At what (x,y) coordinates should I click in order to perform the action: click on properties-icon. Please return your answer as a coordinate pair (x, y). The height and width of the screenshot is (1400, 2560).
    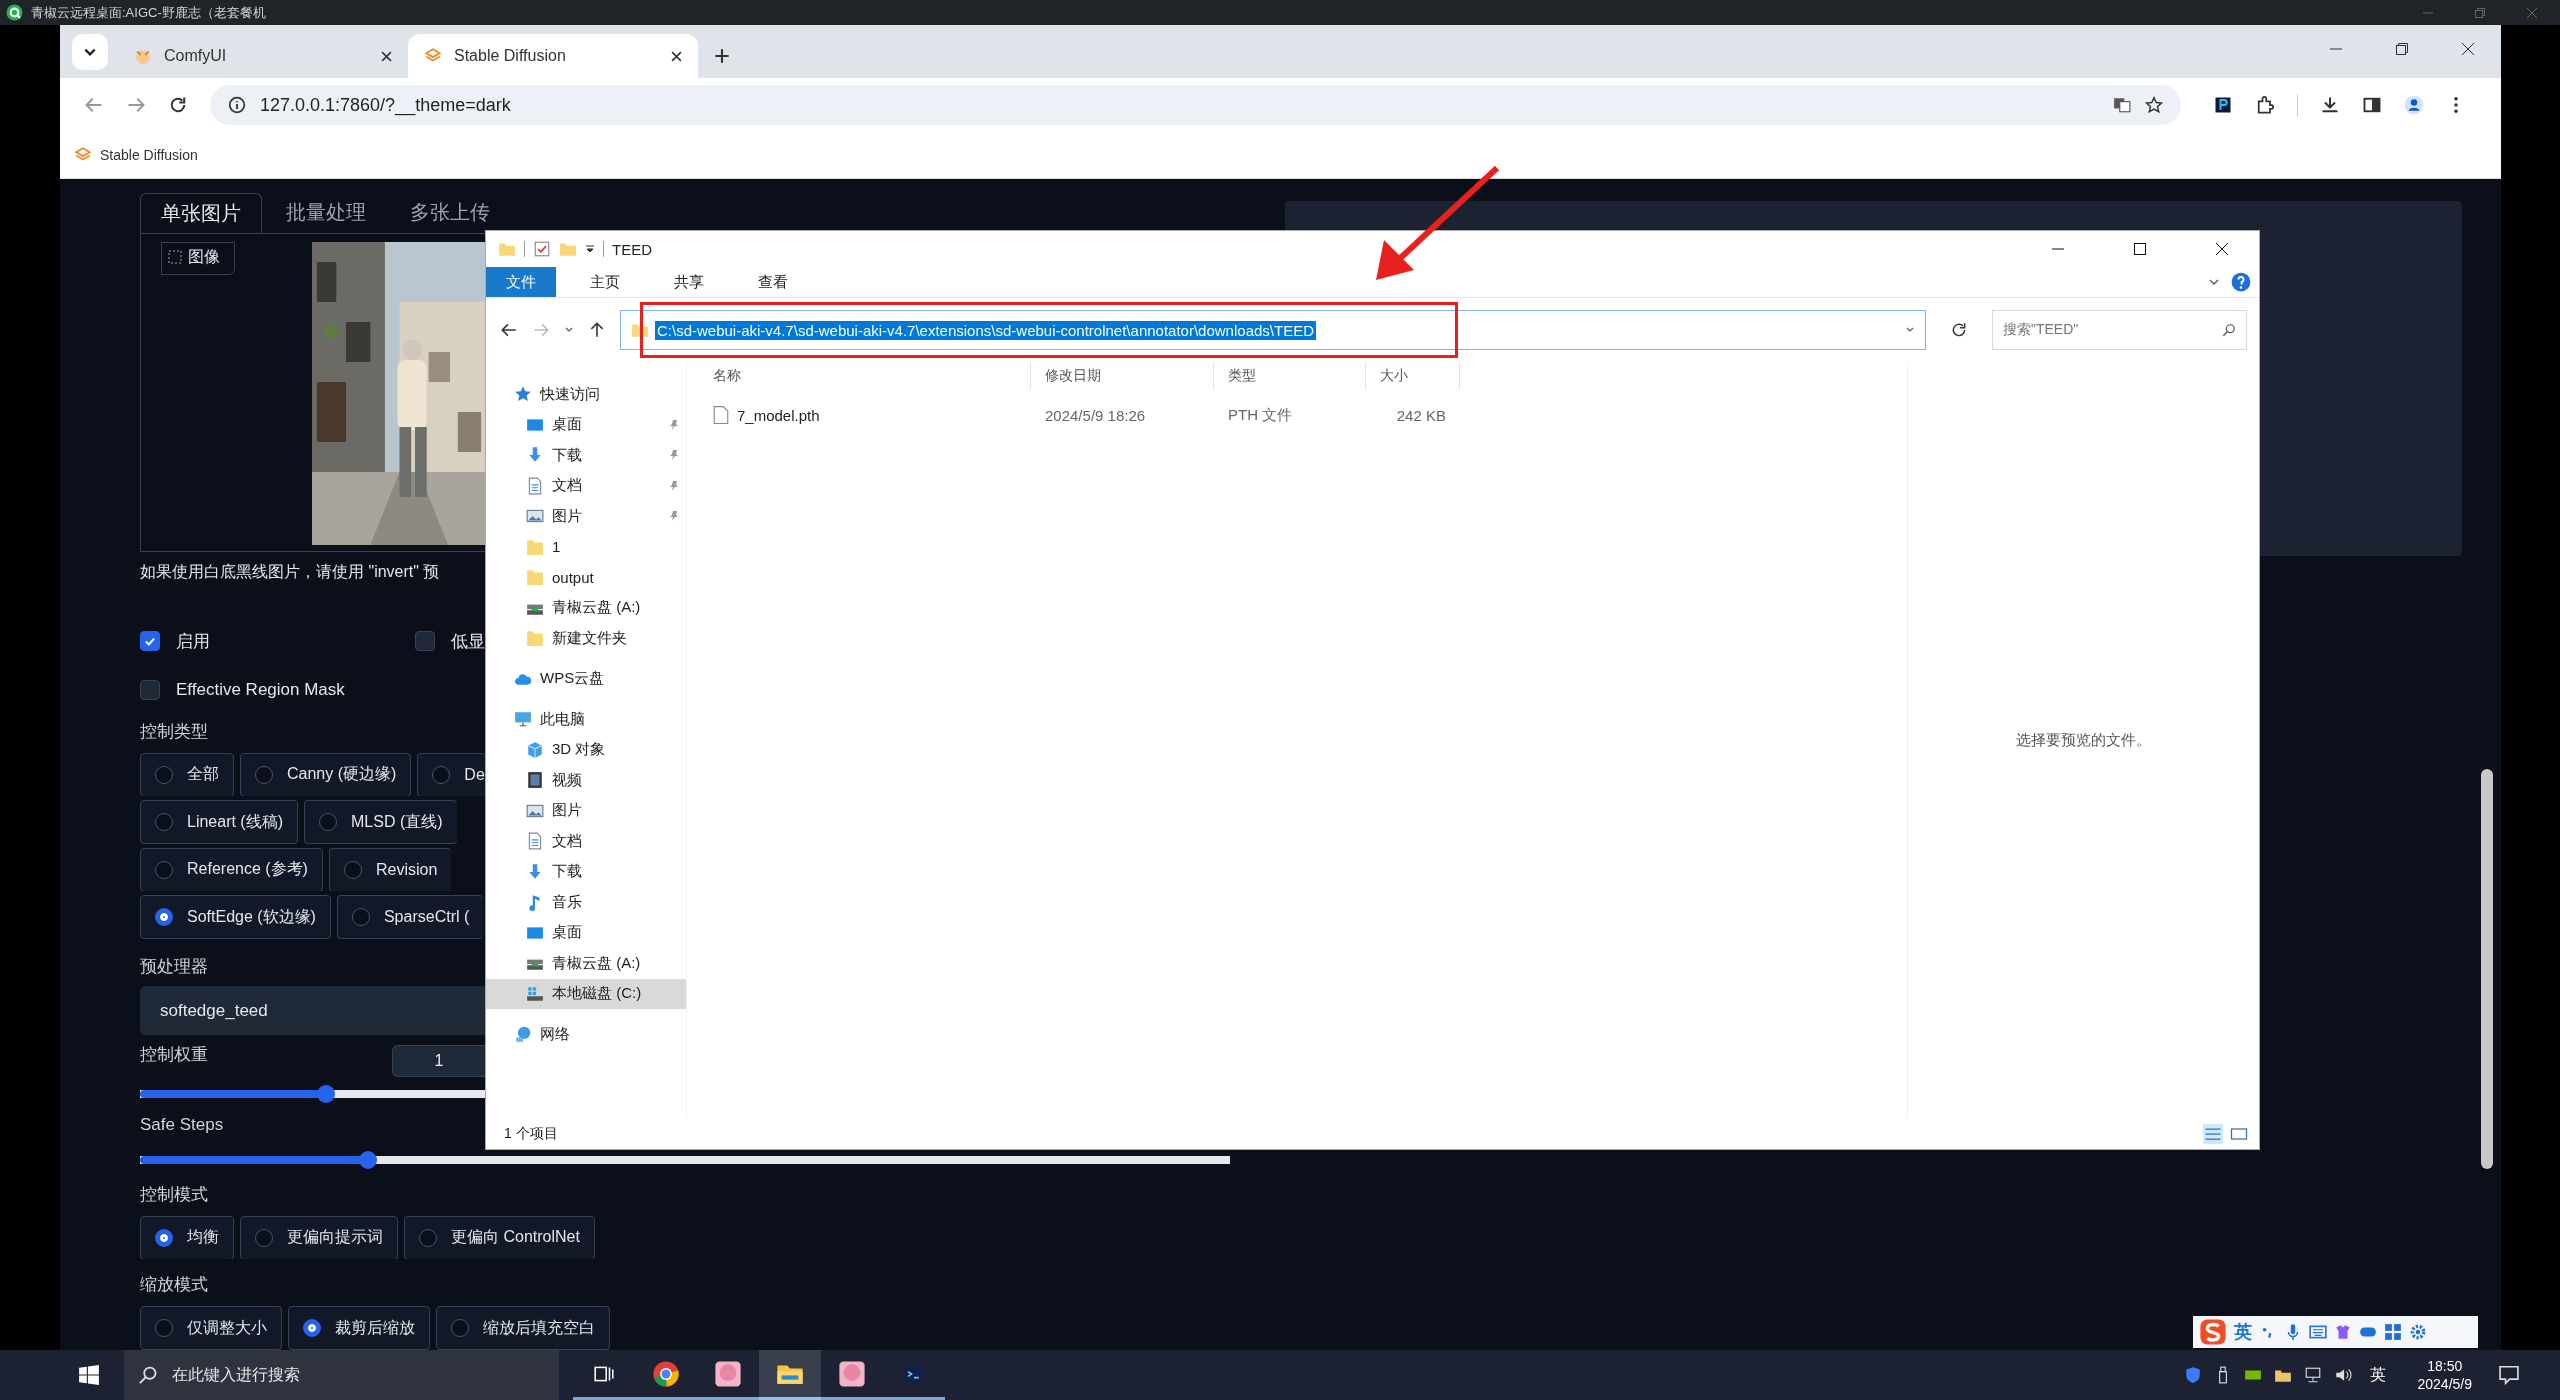
    Looking at the image, I should click on (542, 249).